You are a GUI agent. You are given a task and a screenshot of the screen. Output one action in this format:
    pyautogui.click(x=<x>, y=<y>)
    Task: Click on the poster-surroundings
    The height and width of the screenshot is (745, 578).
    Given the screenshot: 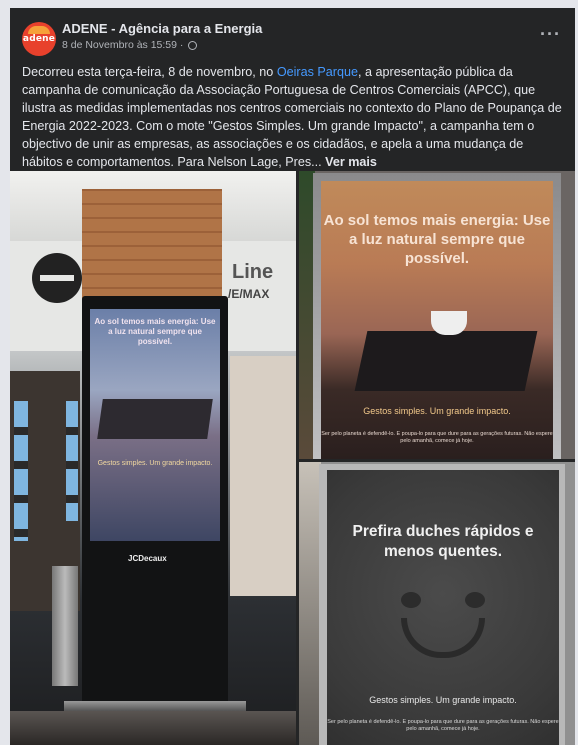 What is the action you would take?
    pyautogui.click(x=310, y=603)
    